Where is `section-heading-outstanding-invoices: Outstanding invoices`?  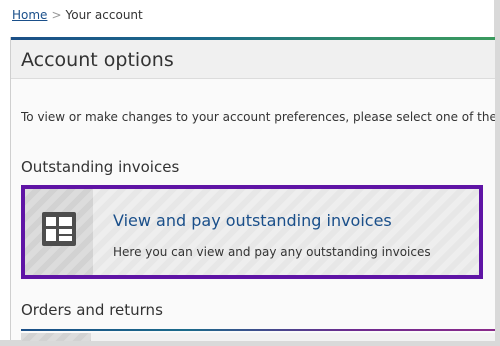
section-heading-outstanding-invoices: Outstanding invoices is located at coordinates (100, 167).